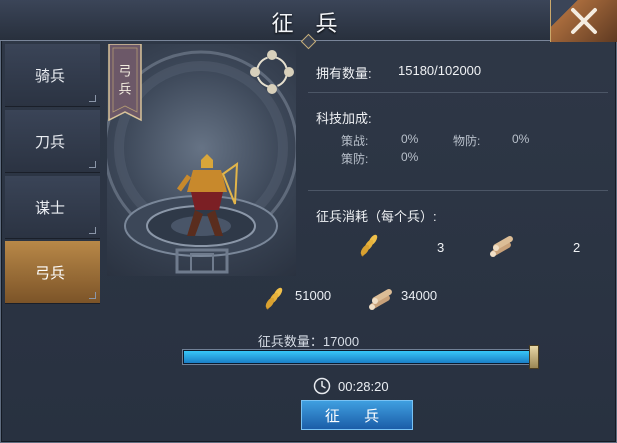  I want to click on slider-handle, so click(534, 357).